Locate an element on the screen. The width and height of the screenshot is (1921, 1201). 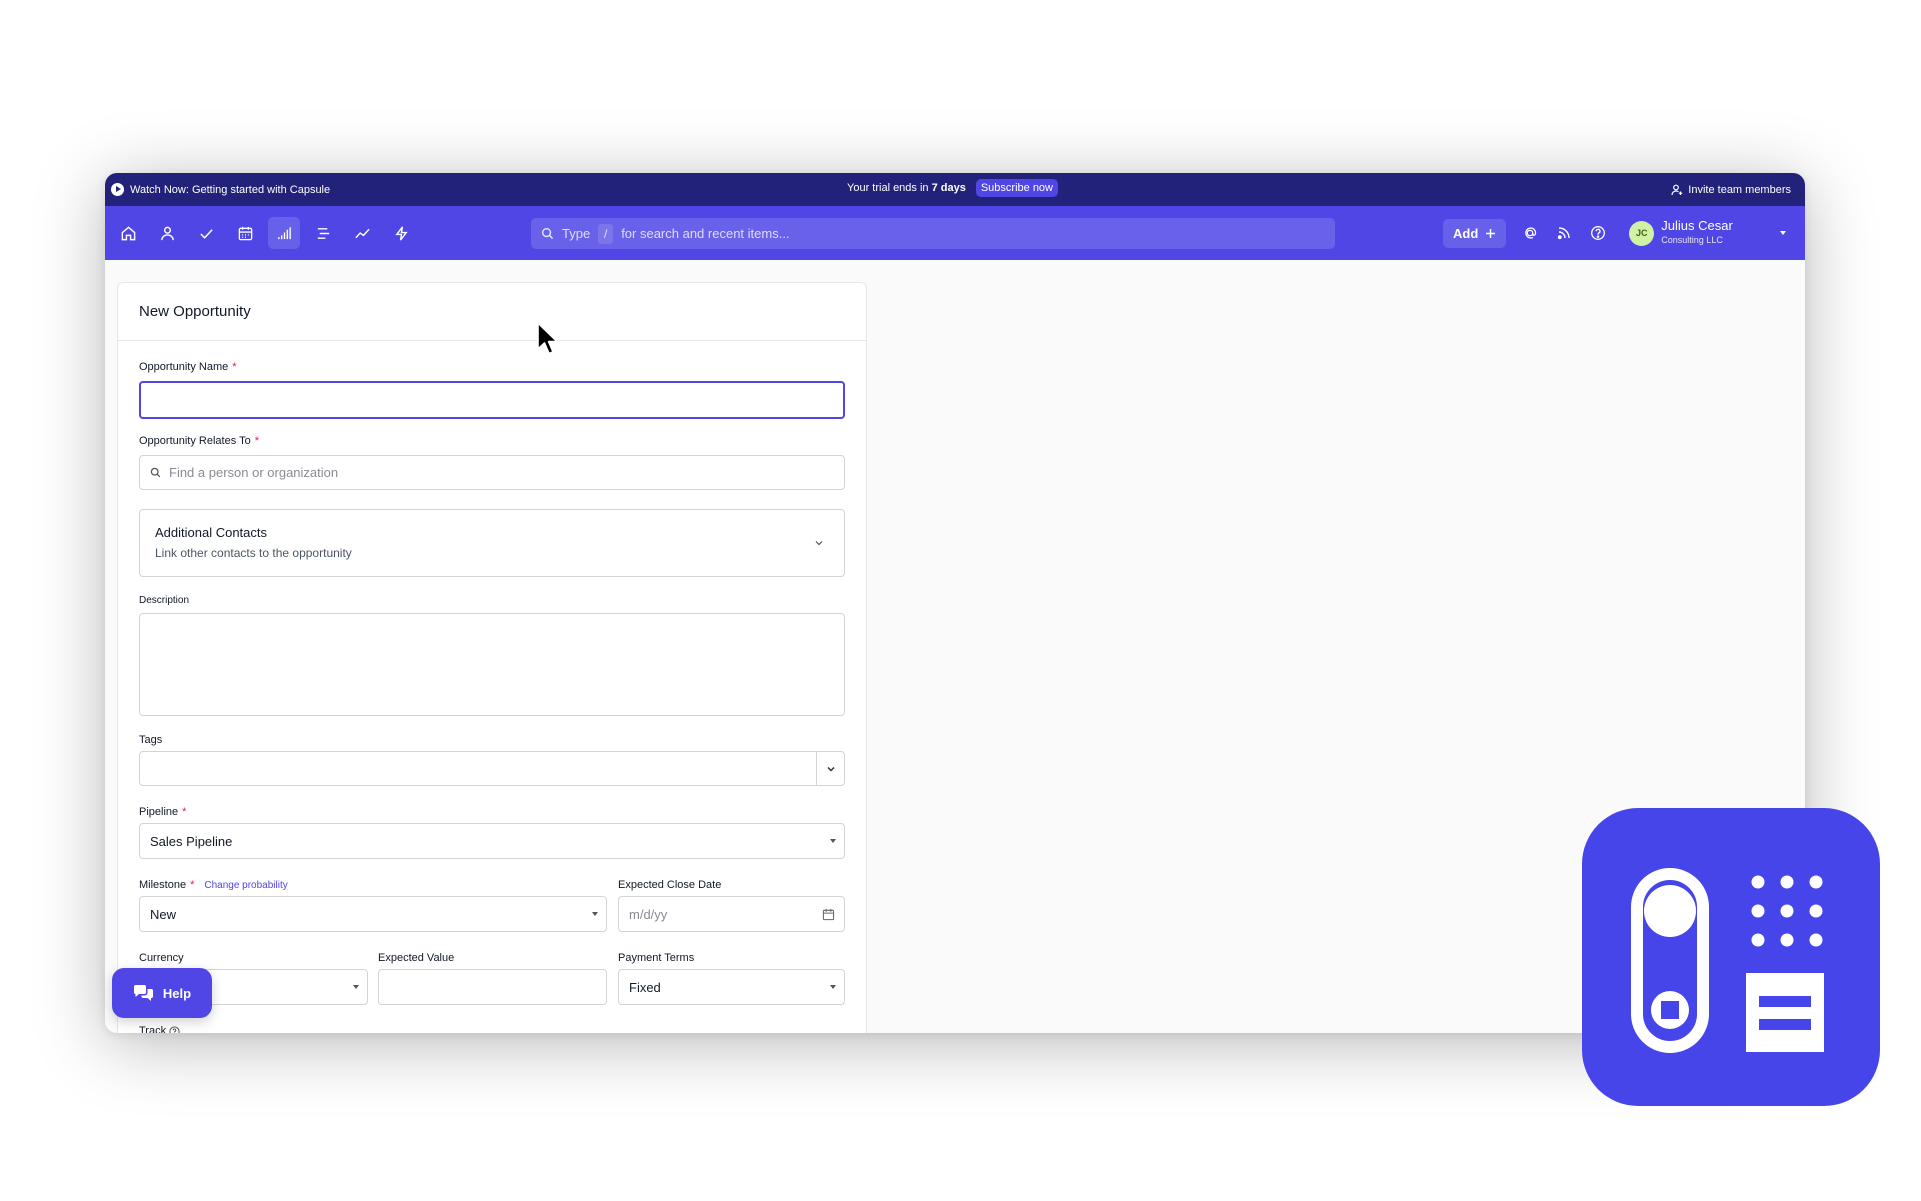
capsule-logo-icon is located at coordinates (1727, 960).